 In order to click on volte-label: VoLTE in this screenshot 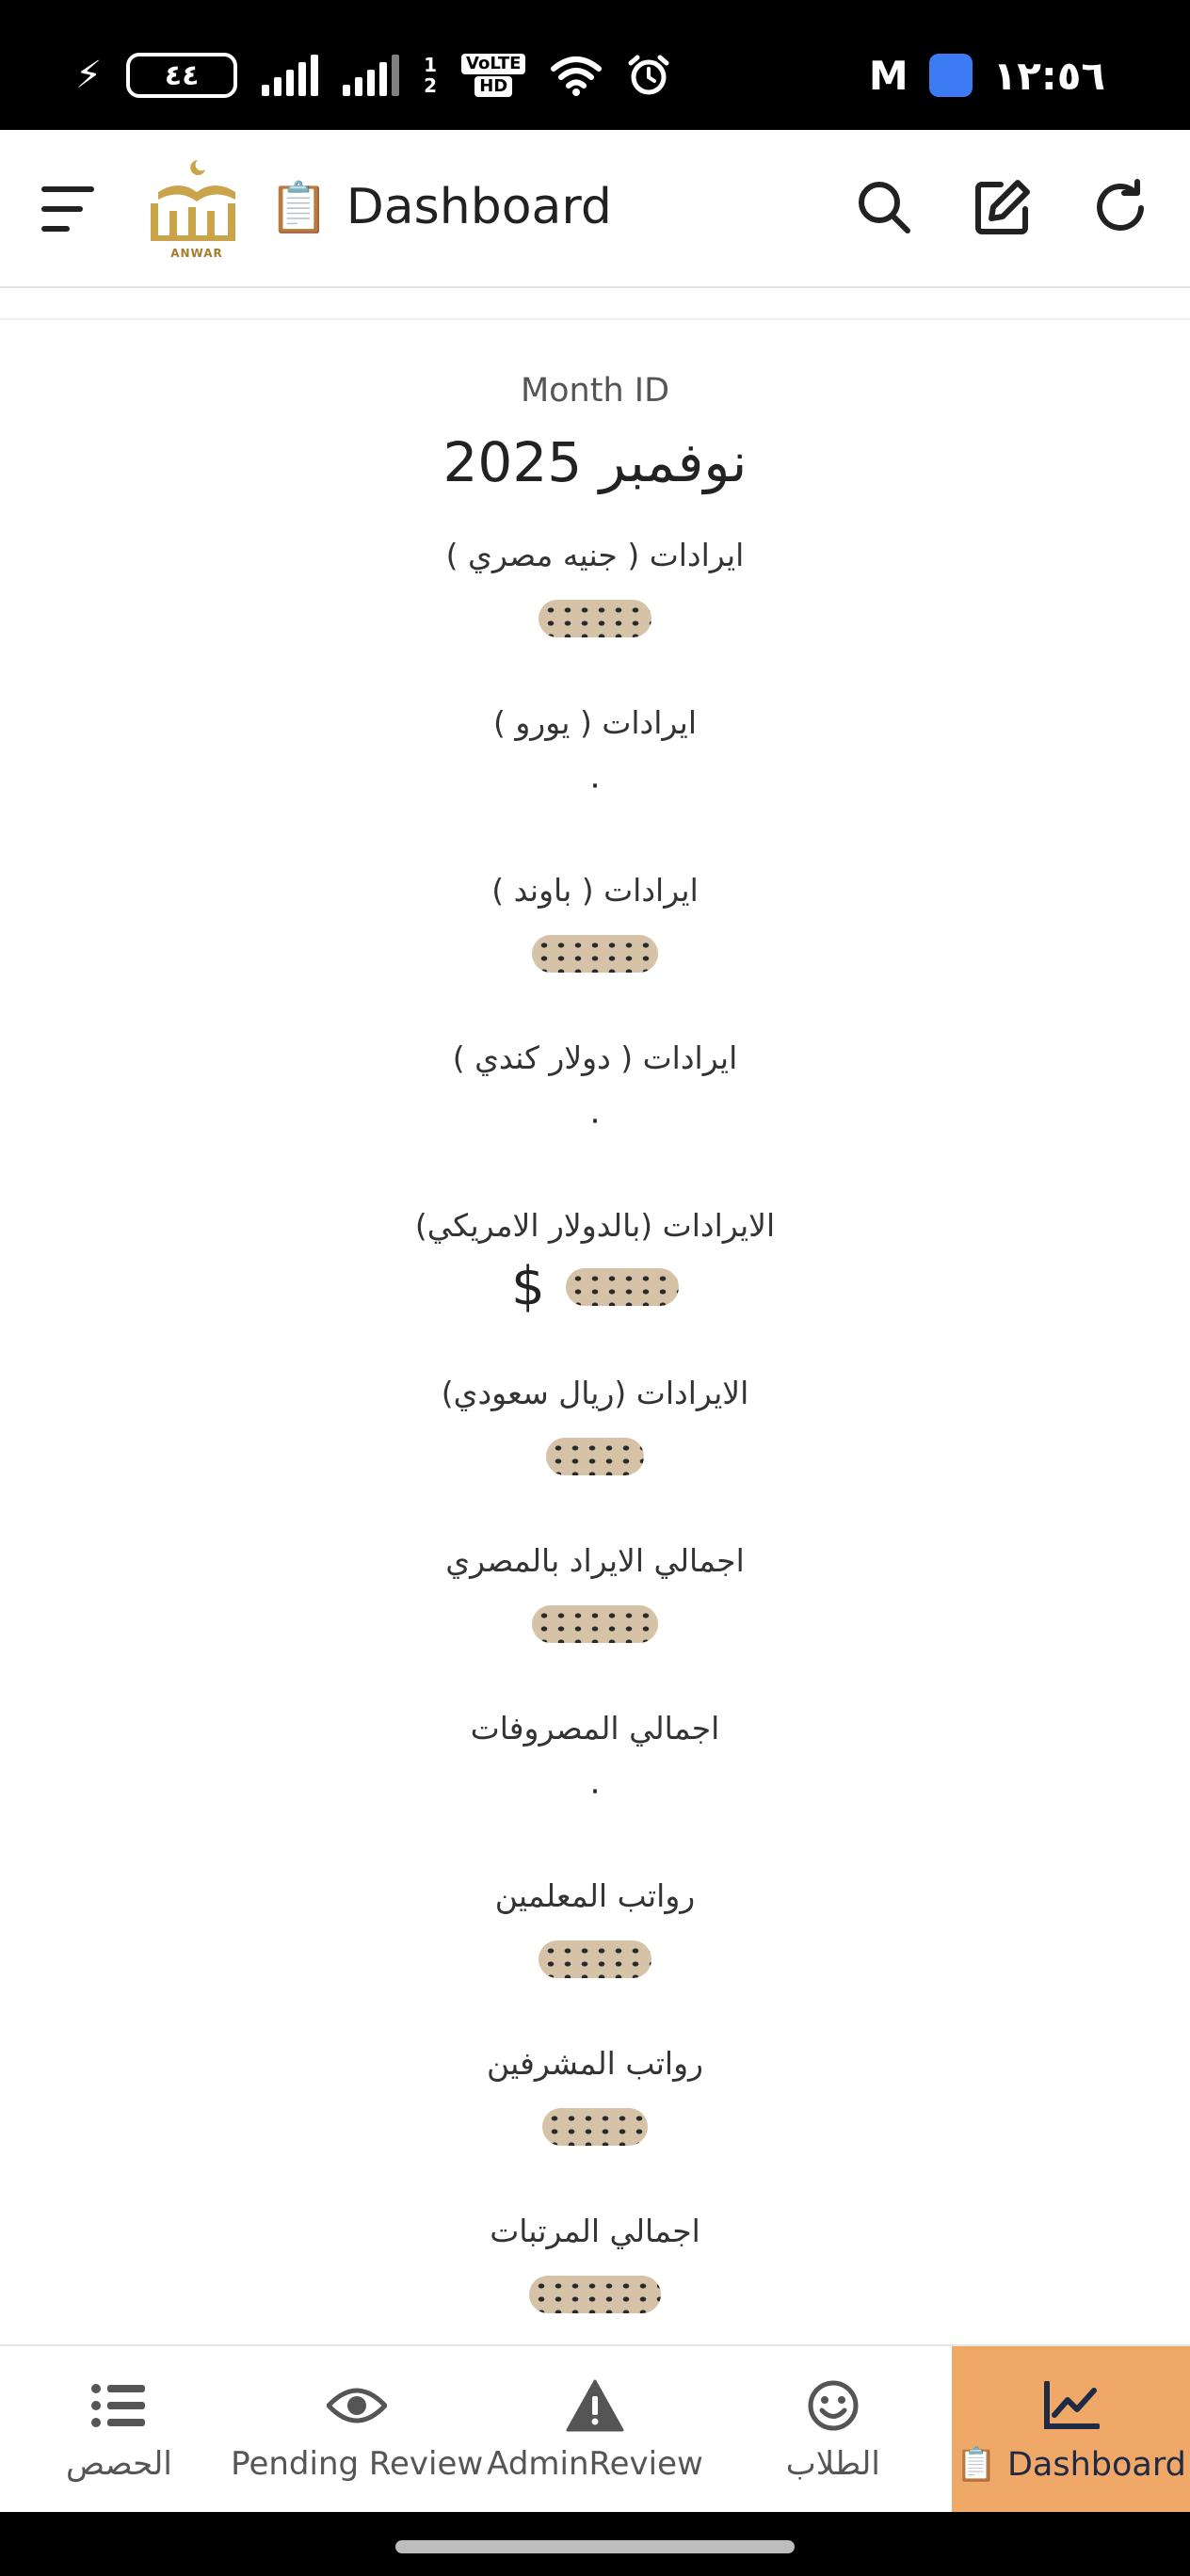, I will do `click(494, 64)`.